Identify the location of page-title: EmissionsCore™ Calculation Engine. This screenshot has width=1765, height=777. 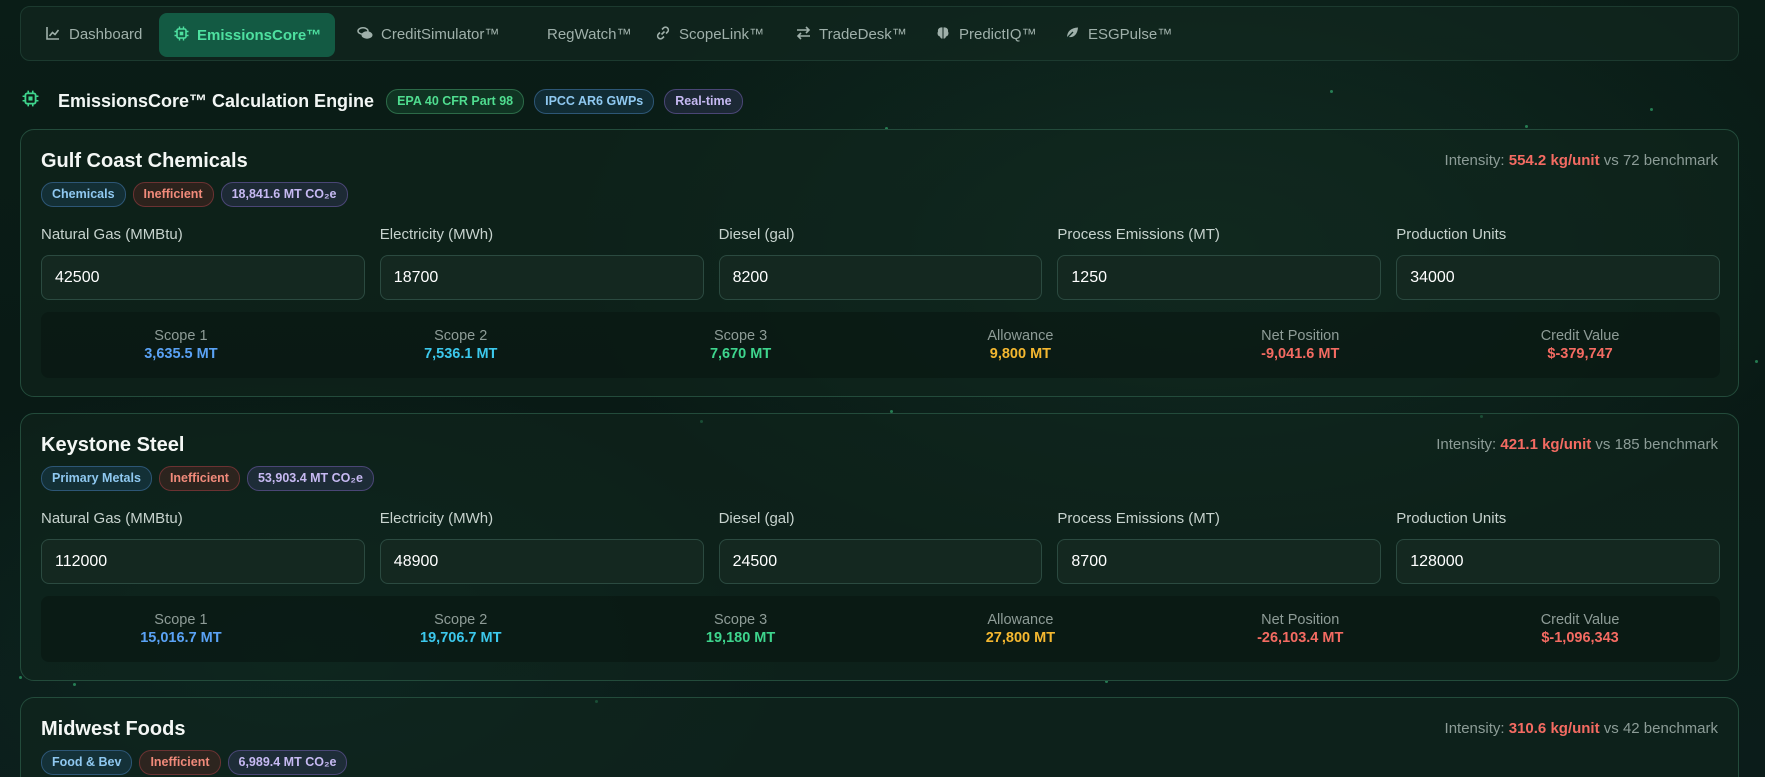
(216, 100).